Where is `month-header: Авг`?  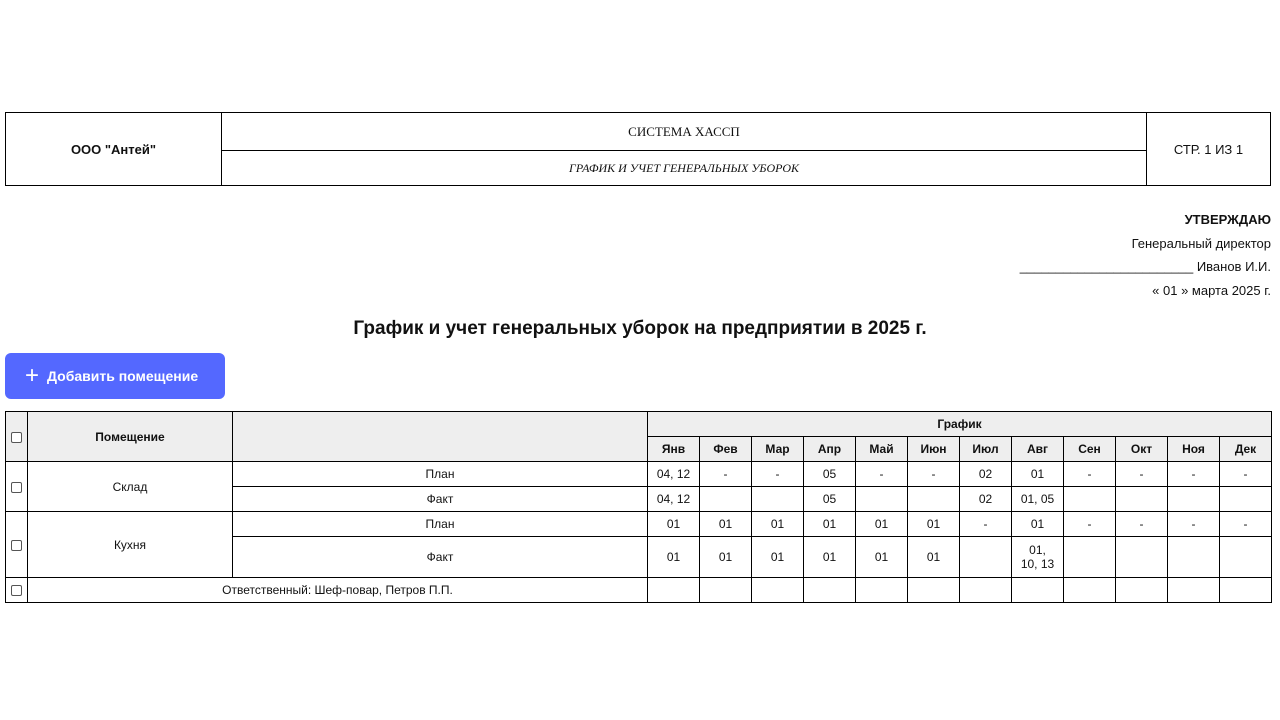 month-header: Авг is located at coordinates (1037, 449).